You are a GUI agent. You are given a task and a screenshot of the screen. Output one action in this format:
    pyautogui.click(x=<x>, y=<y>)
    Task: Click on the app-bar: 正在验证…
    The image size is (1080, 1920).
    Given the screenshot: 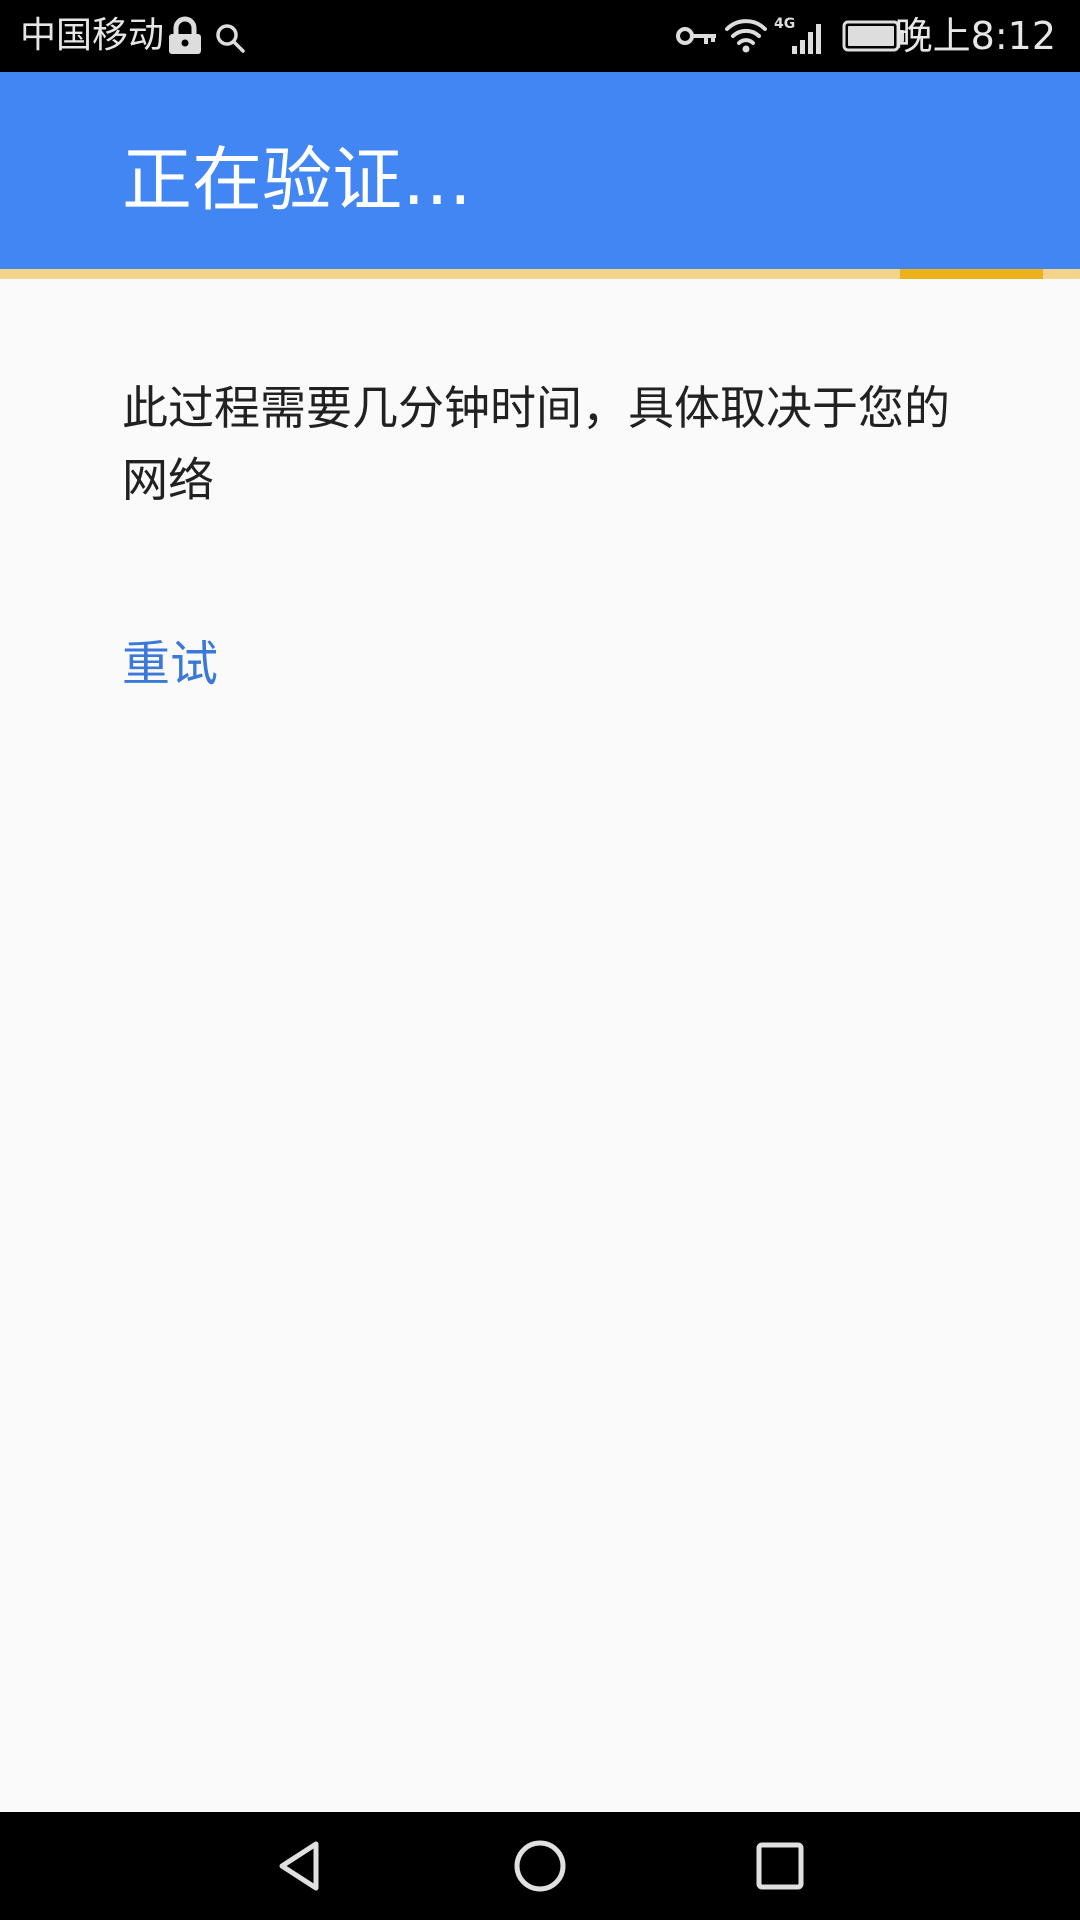 What is the action you would take?
    pyautogui.click(x=540, y=170)
    